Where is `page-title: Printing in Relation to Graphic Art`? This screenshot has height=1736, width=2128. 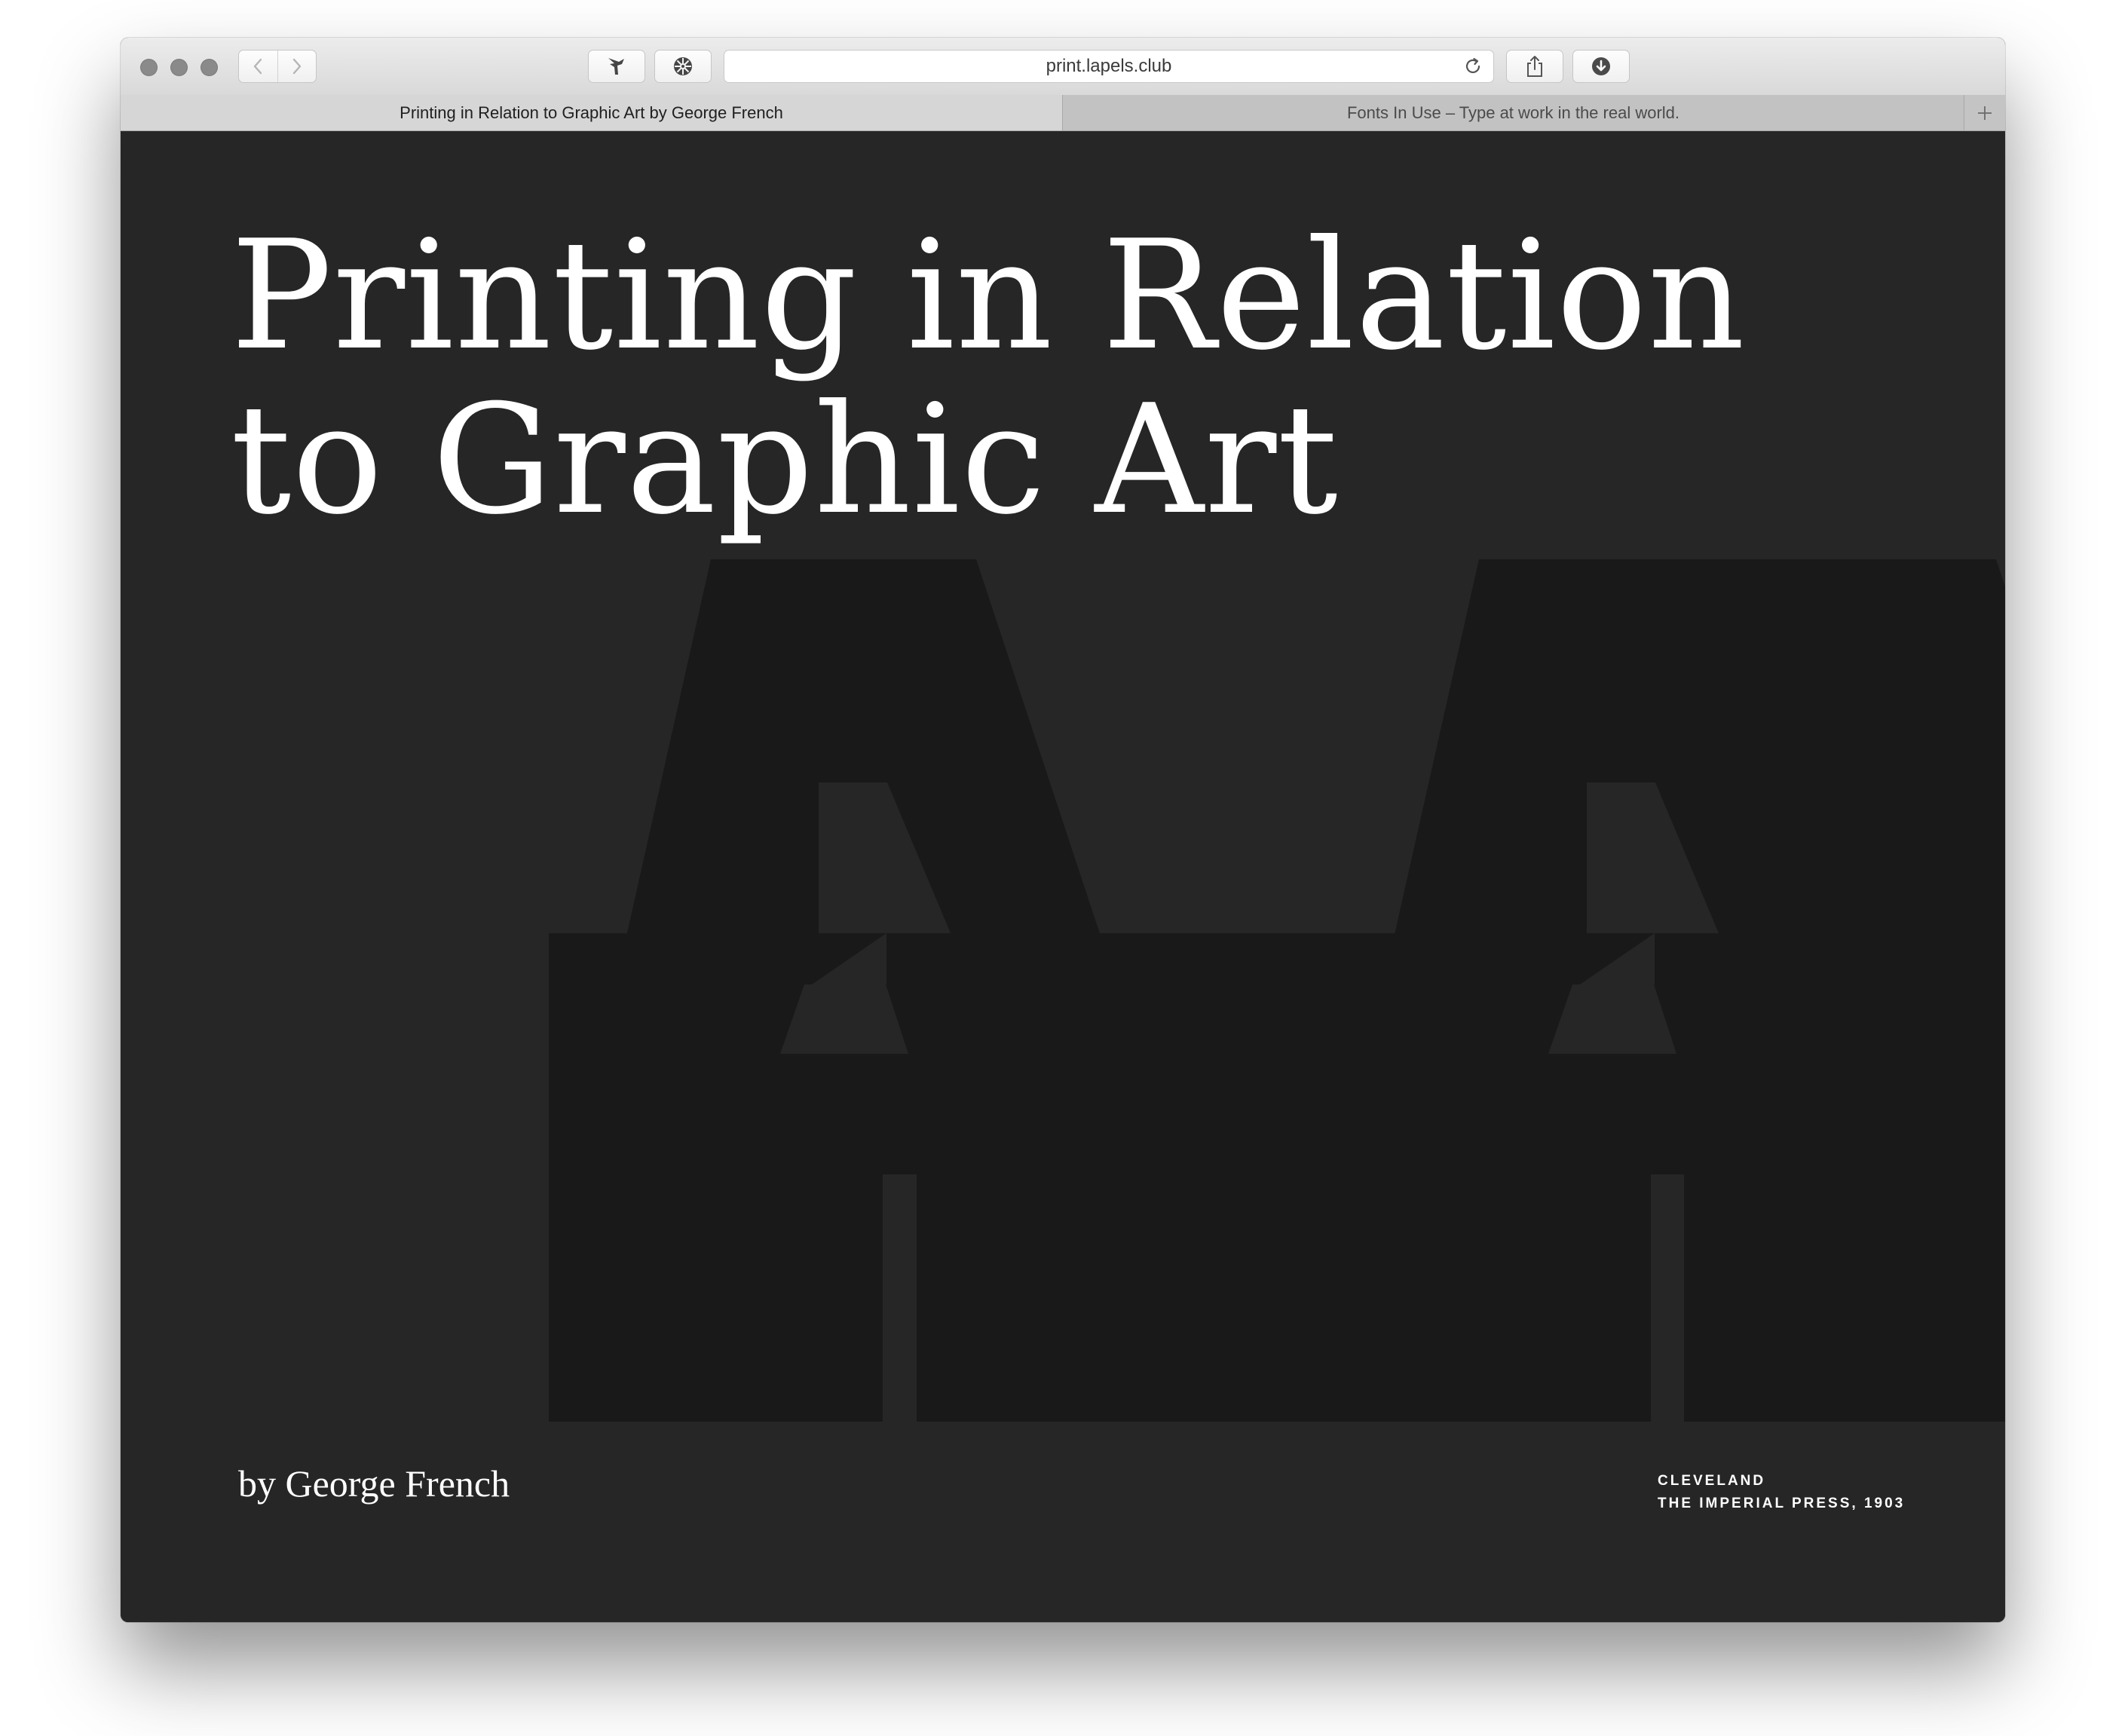
page-title: Printing in Relation to Graphic Art is located at coordinates (988, 378).